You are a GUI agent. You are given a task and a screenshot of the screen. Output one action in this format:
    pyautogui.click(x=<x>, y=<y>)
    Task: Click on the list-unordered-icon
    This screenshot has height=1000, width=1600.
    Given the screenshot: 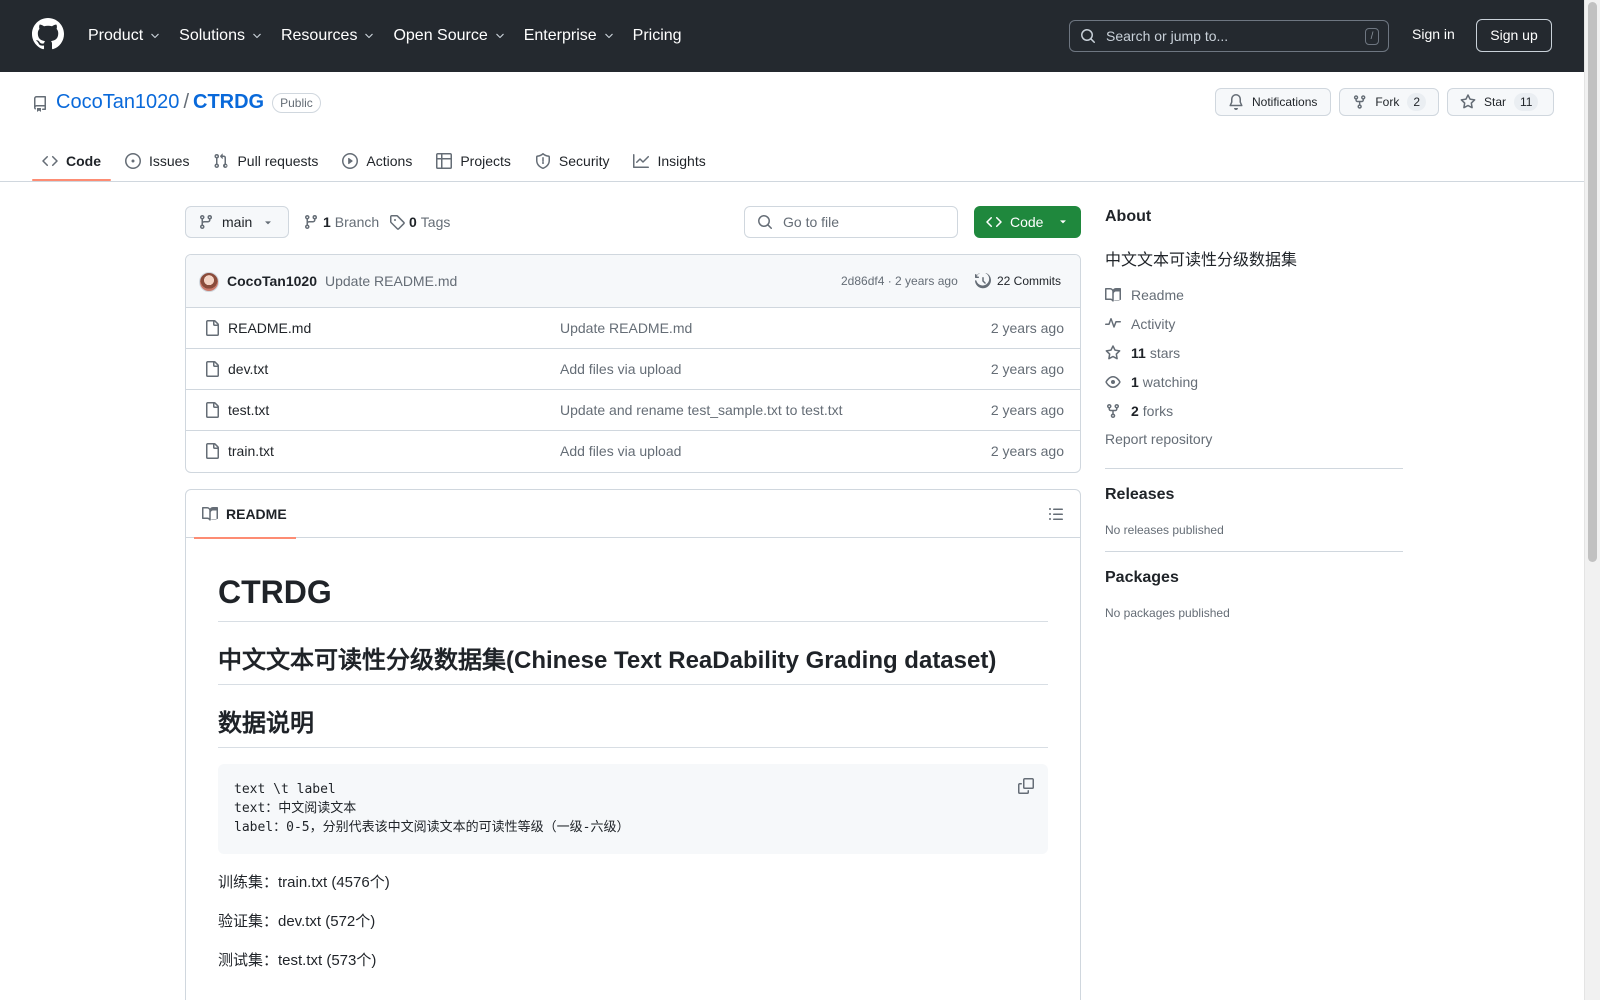 What is the action you would take?
    pyautogui.click(x=1056, y=514)
    